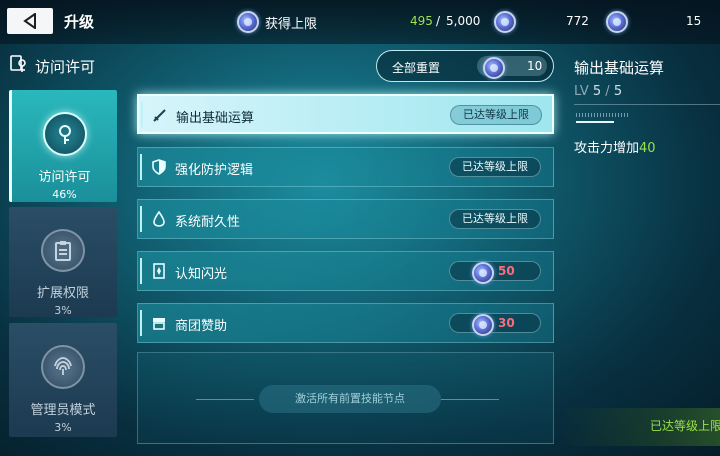 The image size is (720, 456). I want to click on back-arrow-icon, so click(29, 21).